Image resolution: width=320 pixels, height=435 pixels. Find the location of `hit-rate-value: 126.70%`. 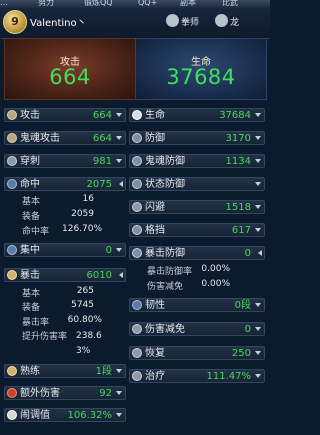

hit-rate-value: 126.70% is located at coordinates (82, 229).